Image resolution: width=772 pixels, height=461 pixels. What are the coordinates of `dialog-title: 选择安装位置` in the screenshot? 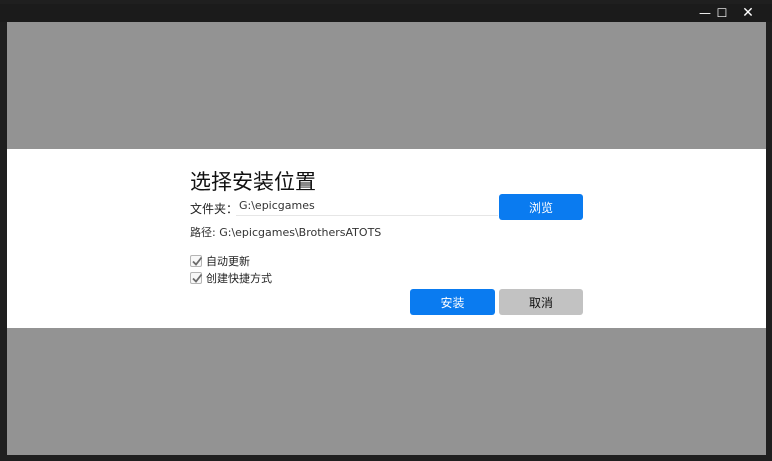 It's located at (253, 182).